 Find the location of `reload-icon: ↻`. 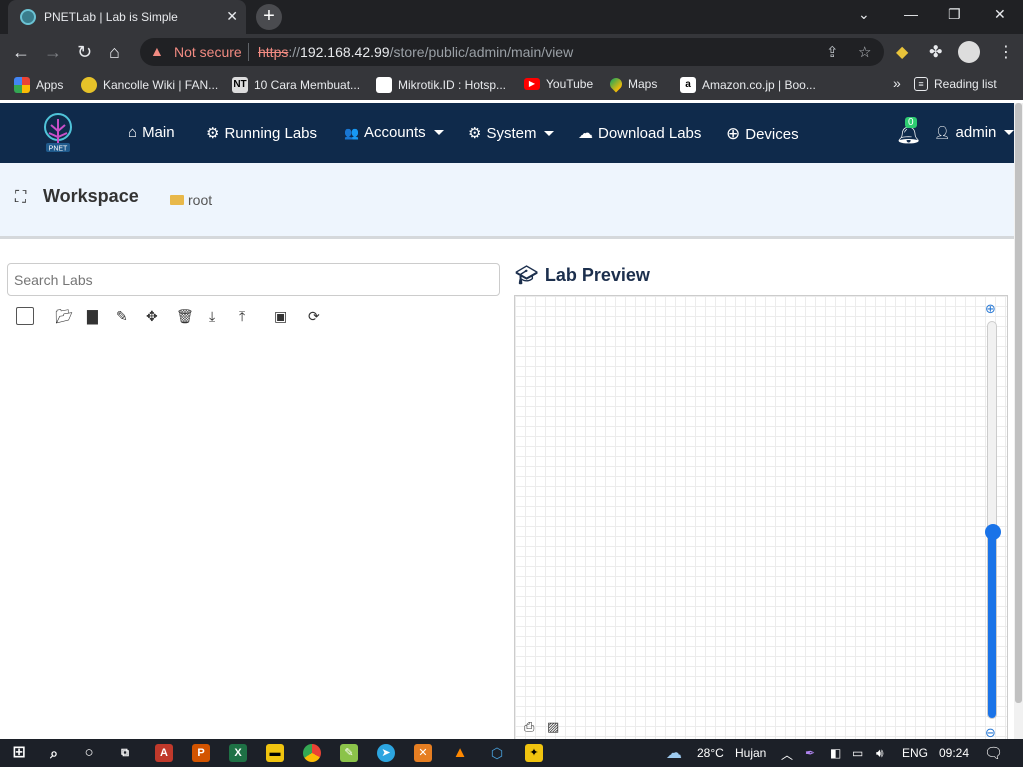

reload-icon: ↻ is located at coordinates (84, 52).